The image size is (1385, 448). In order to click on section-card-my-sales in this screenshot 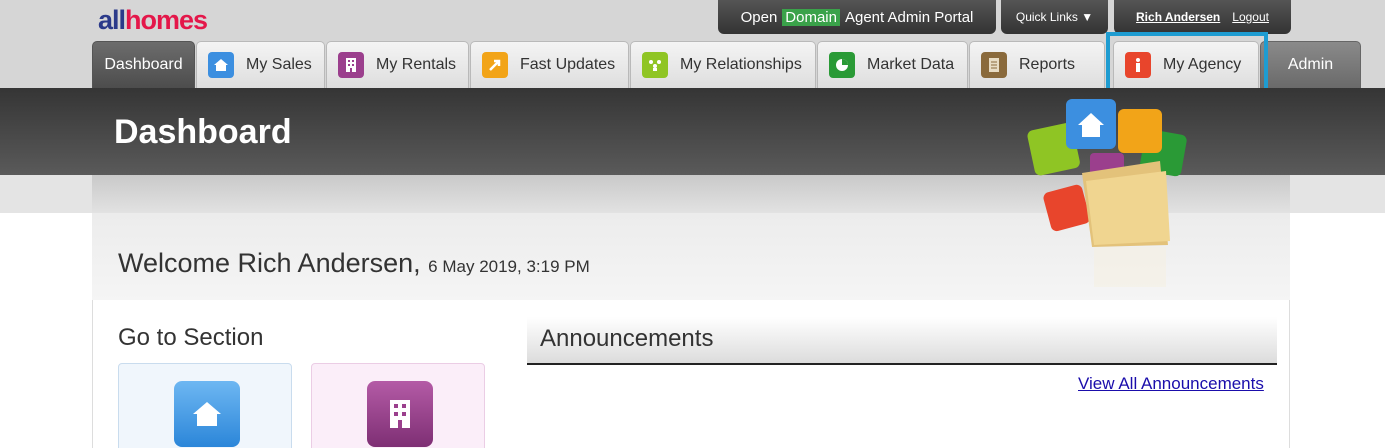, I will do `click(205, 405)`.